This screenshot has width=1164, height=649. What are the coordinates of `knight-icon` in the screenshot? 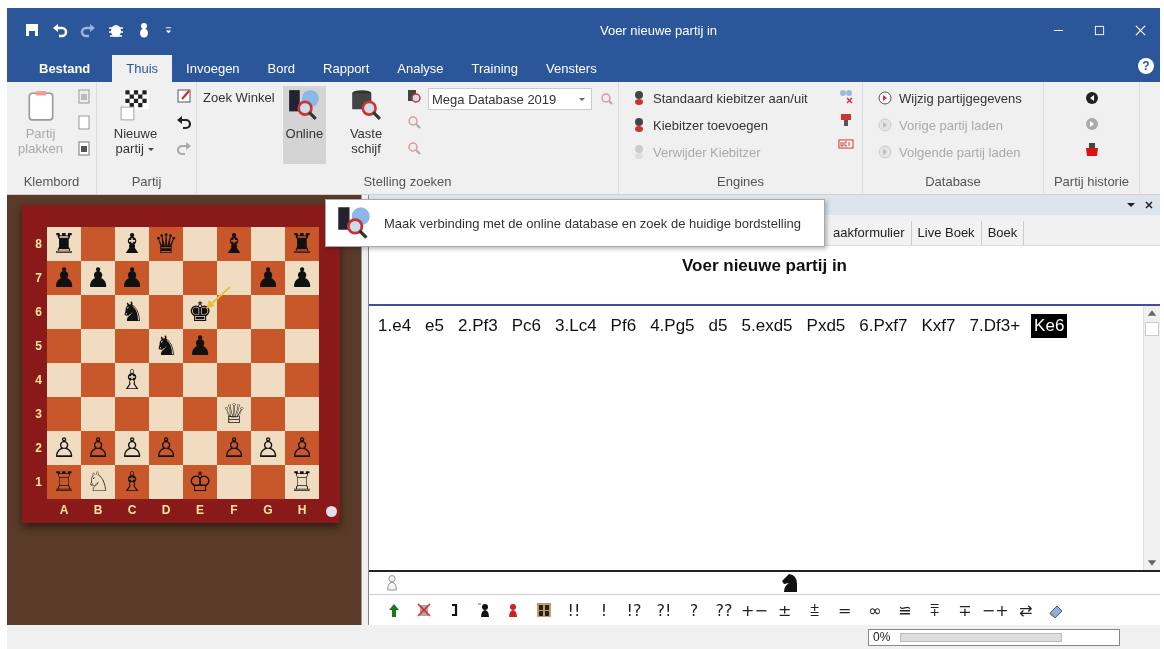 It's located at (789, 583).